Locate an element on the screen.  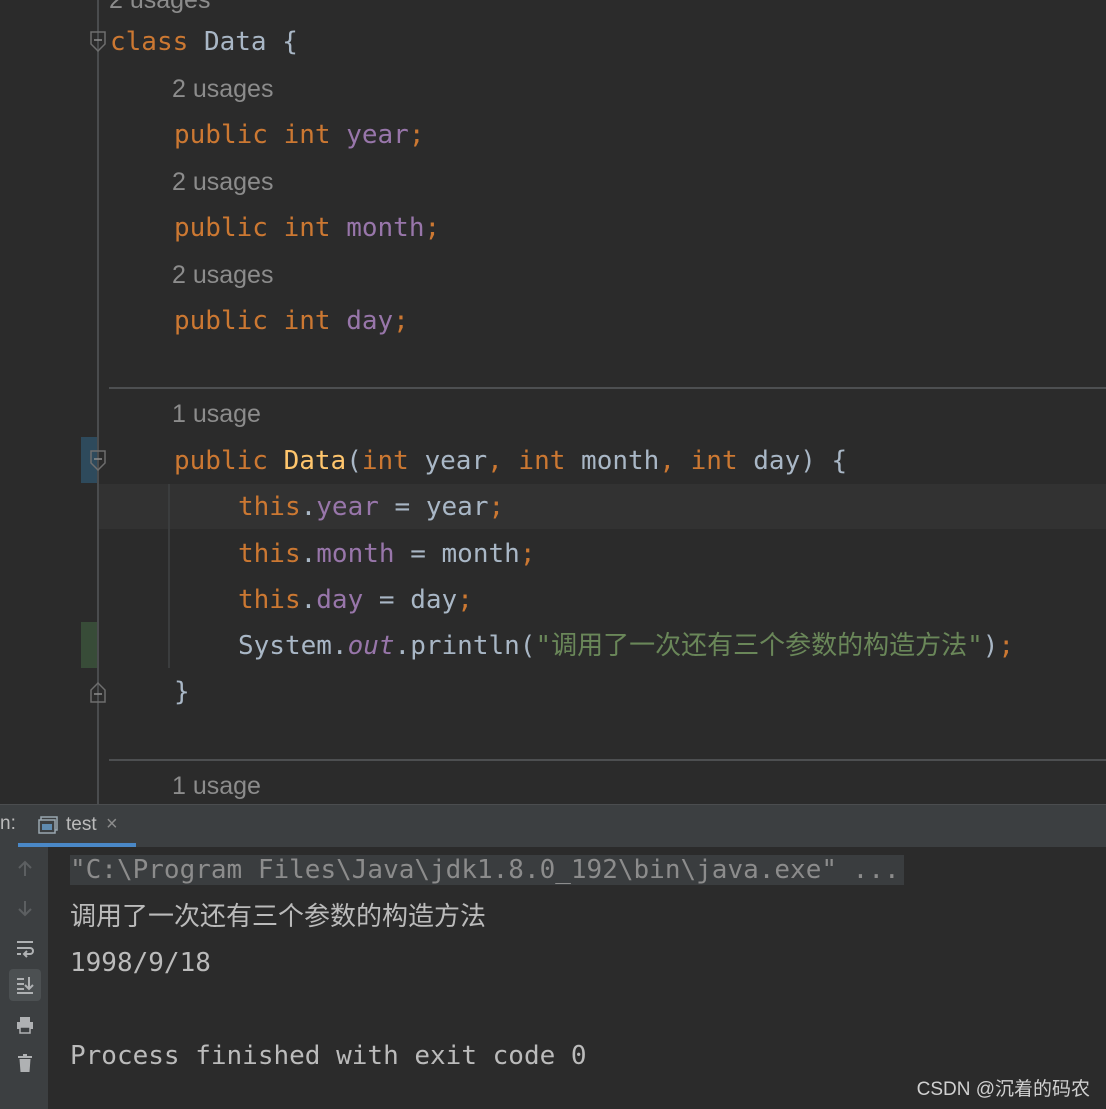
clear-all-button is located at coordinates (25, 1063).